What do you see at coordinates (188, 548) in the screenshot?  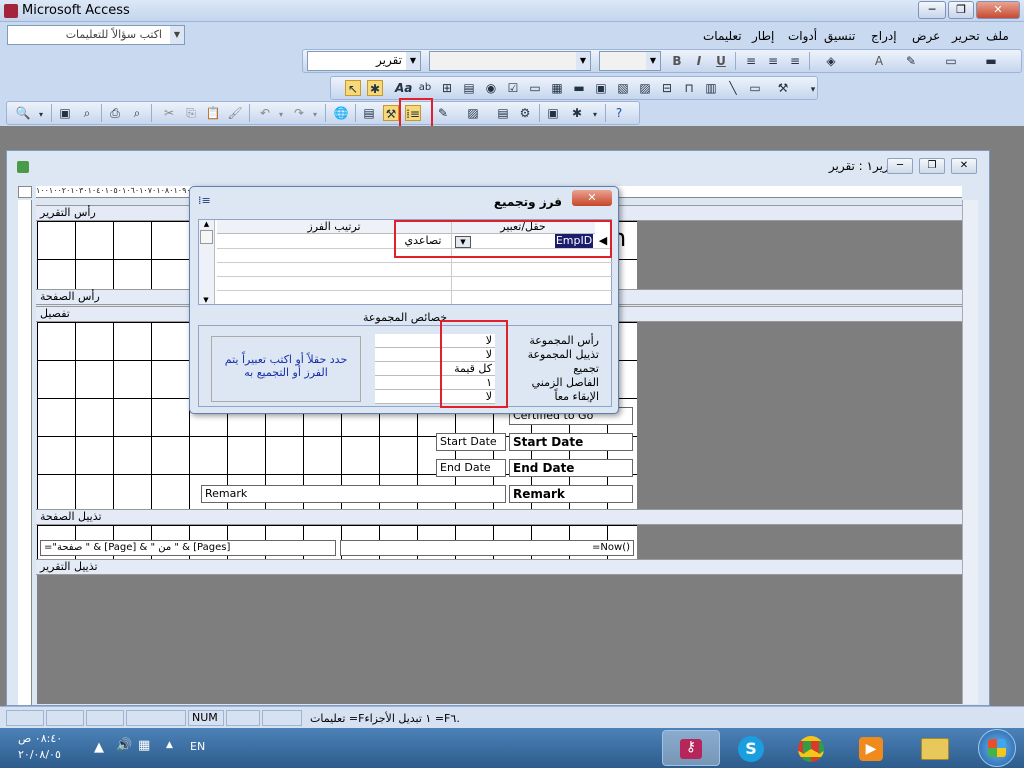 I see `page-number-expression: ="صفحة " & [Page] & " من " & [Pages]` at bounding box center [188, 548].